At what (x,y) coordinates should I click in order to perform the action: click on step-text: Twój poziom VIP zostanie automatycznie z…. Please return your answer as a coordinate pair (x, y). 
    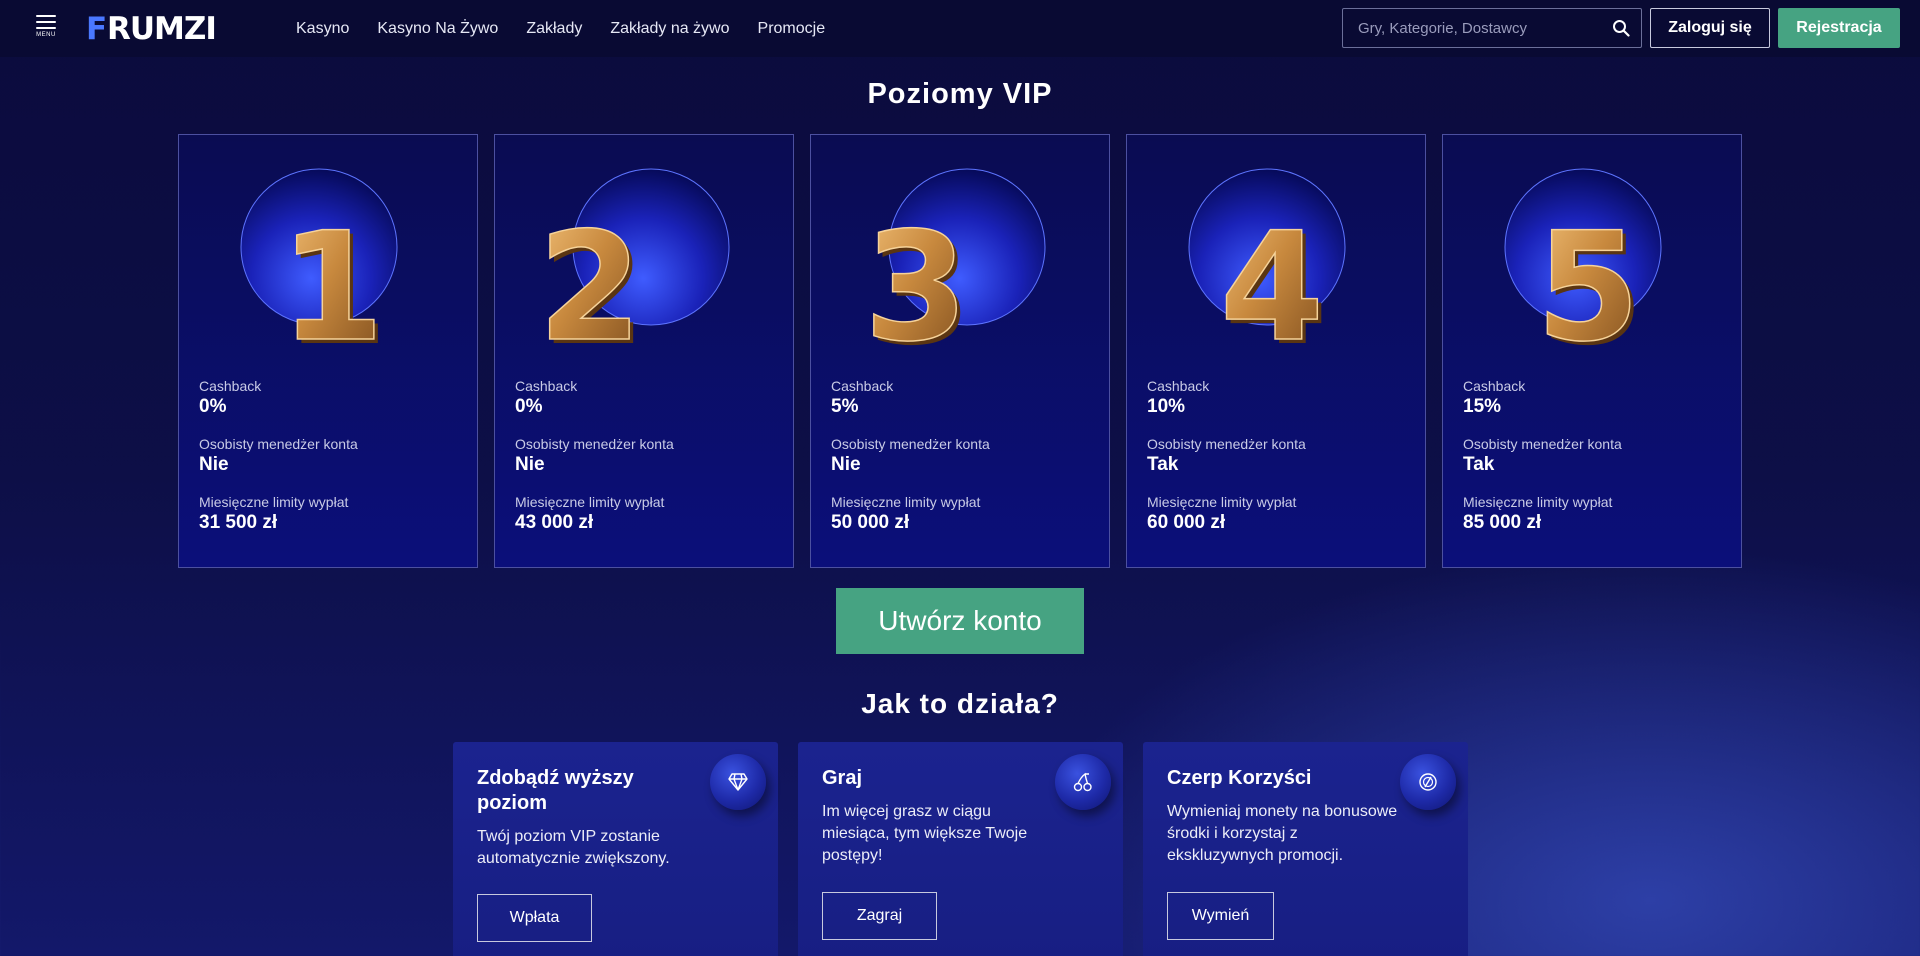
    Looking at the image, I should click on (573, 847).